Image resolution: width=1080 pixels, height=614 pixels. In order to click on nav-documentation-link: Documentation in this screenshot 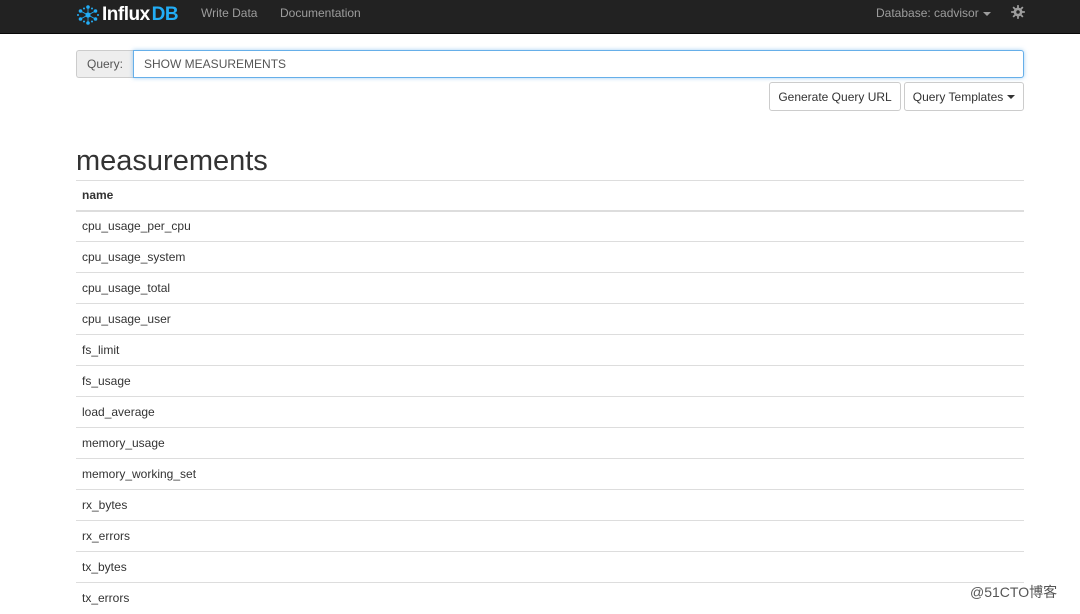, I will do `click(320, 13)`.